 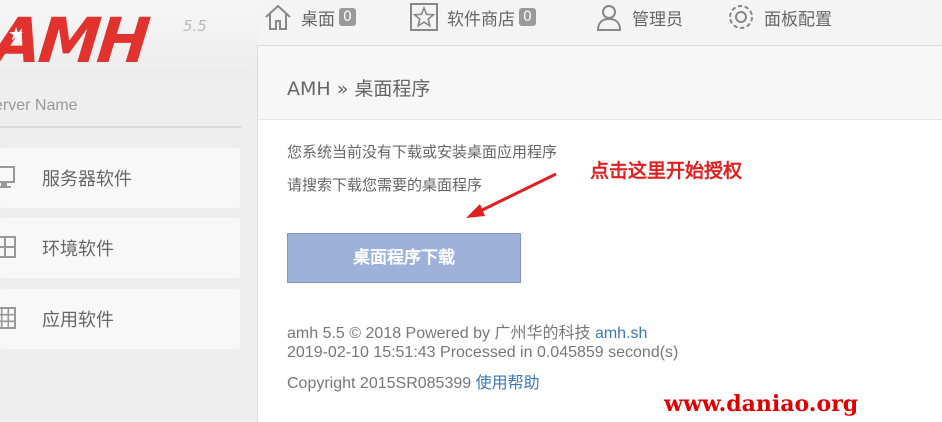 What do you see at coordinates (404, 258) in the screenshot?
I see `download-desktop-program-button: 桌面程序下载` at bounding box center [404, 258].